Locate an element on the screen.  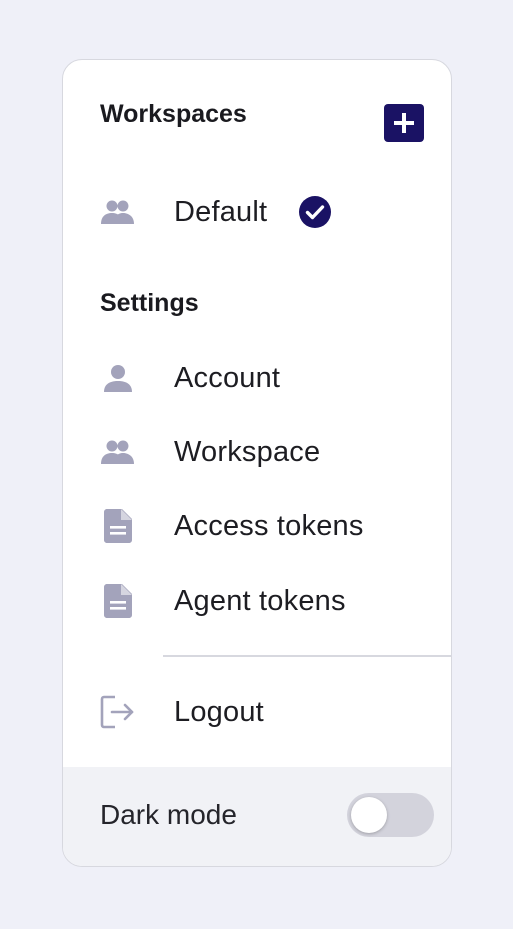
add-workspace-button is located at coordinates (404, 123).